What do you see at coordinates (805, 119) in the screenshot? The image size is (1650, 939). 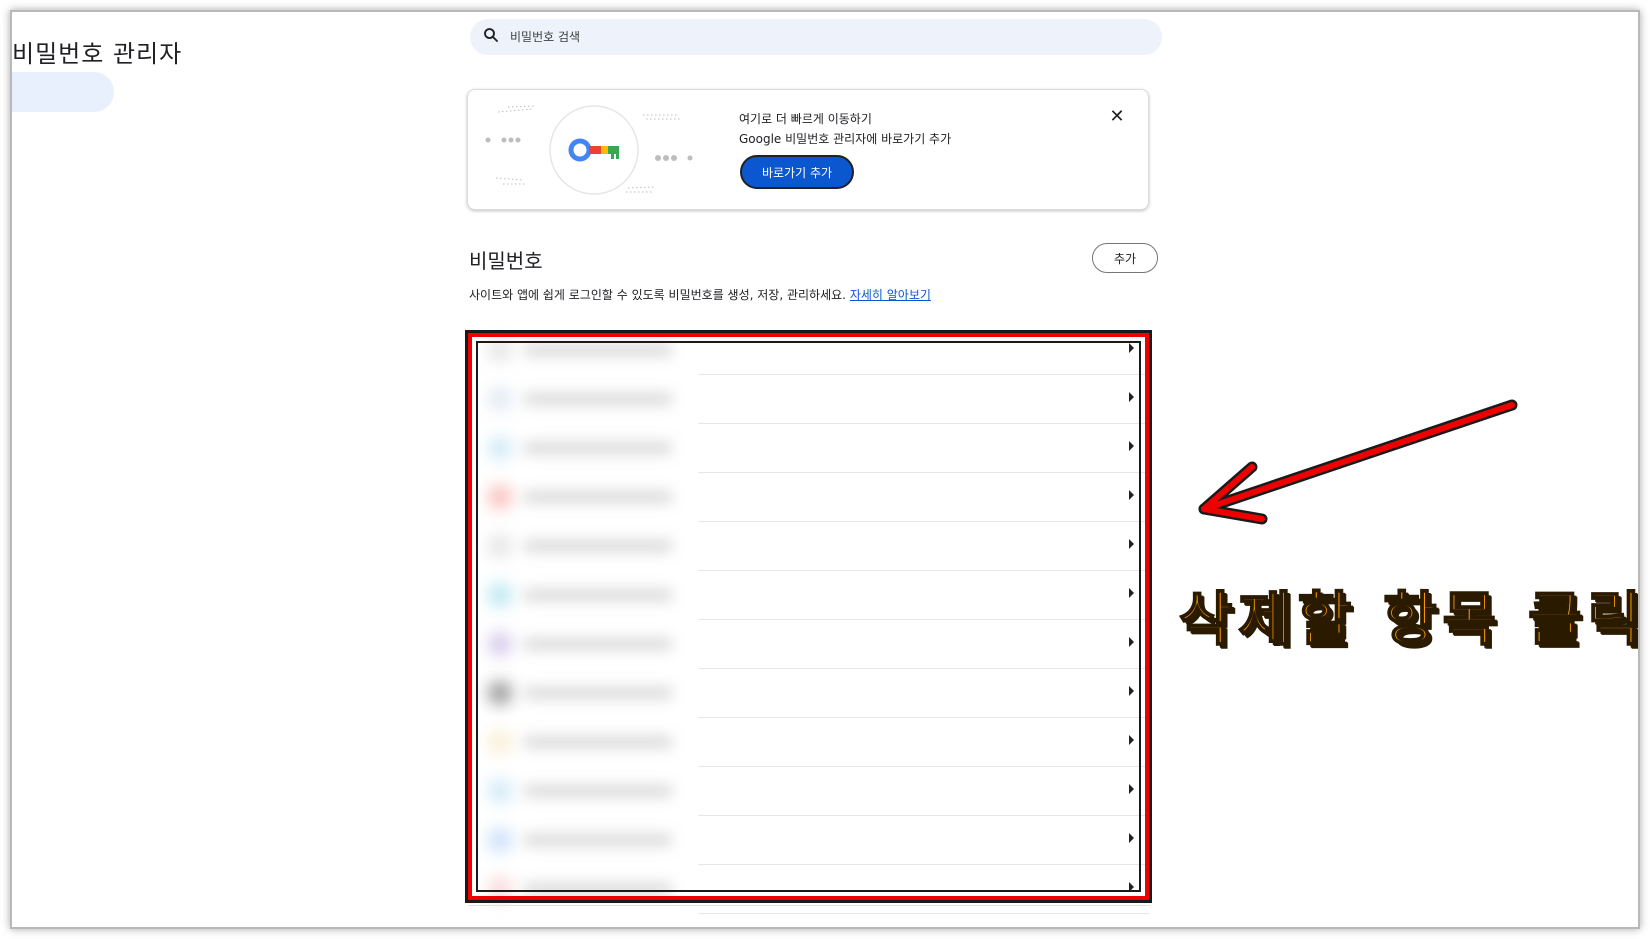 I see `promo-heading: 여기로 더 빠르게 이동하기` at bounding box center [805, 119].